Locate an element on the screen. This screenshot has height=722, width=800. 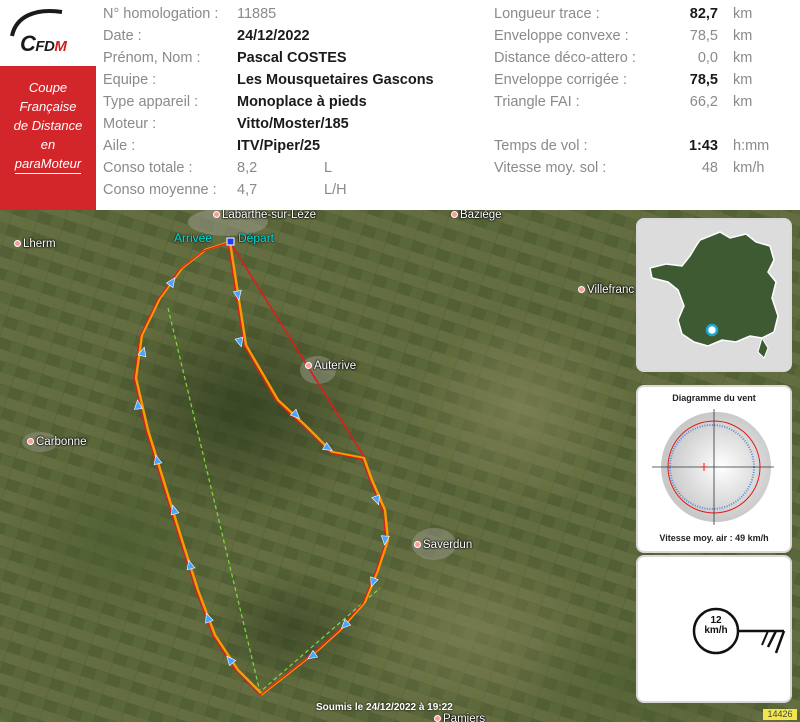
info-unit: L/H is located at coordinates (335, 190).